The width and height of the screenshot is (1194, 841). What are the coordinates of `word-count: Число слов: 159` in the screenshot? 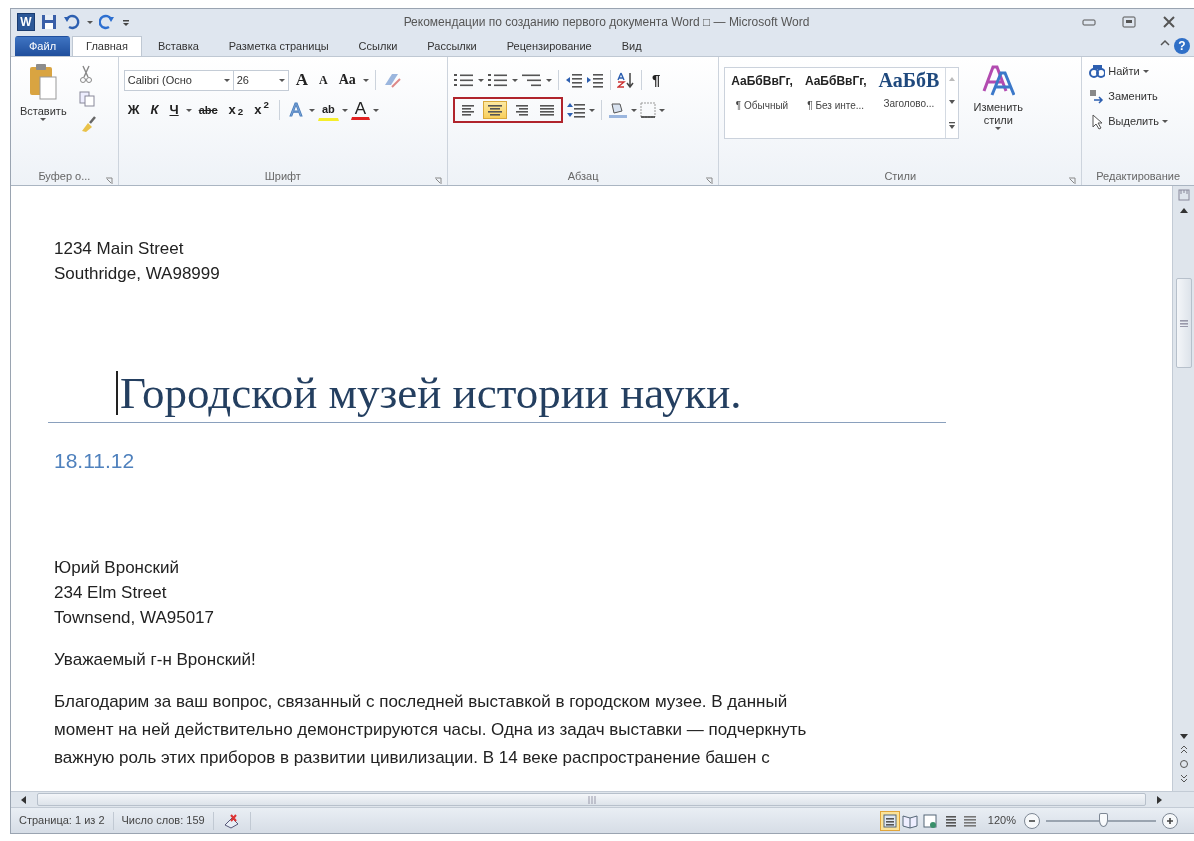 It's located at (163, 820).